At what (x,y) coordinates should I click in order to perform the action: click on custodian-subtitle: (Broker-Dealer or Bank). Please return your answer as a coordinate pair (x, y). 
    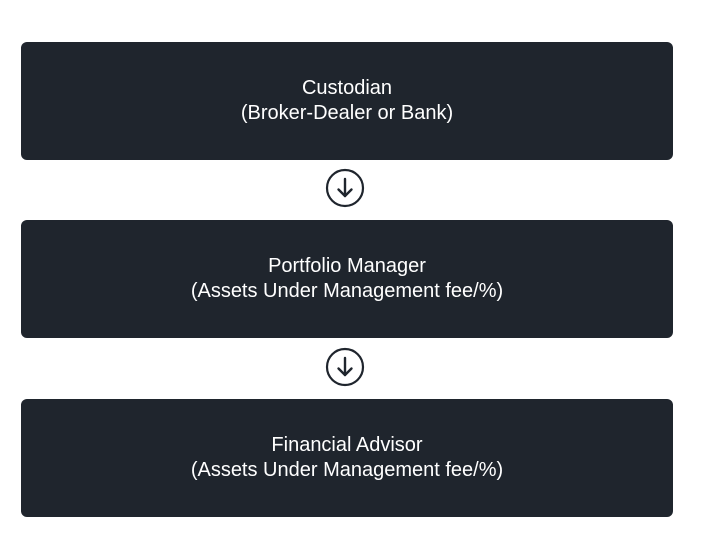
    Looking at the image, I should click on (347, 113).